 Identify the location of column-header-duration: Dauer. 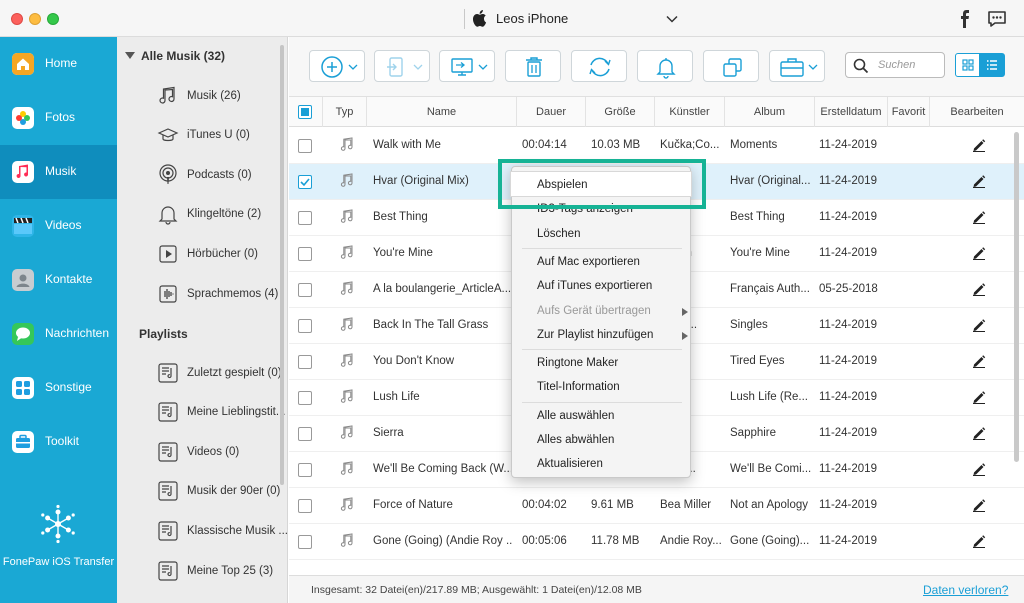
(551, 112).